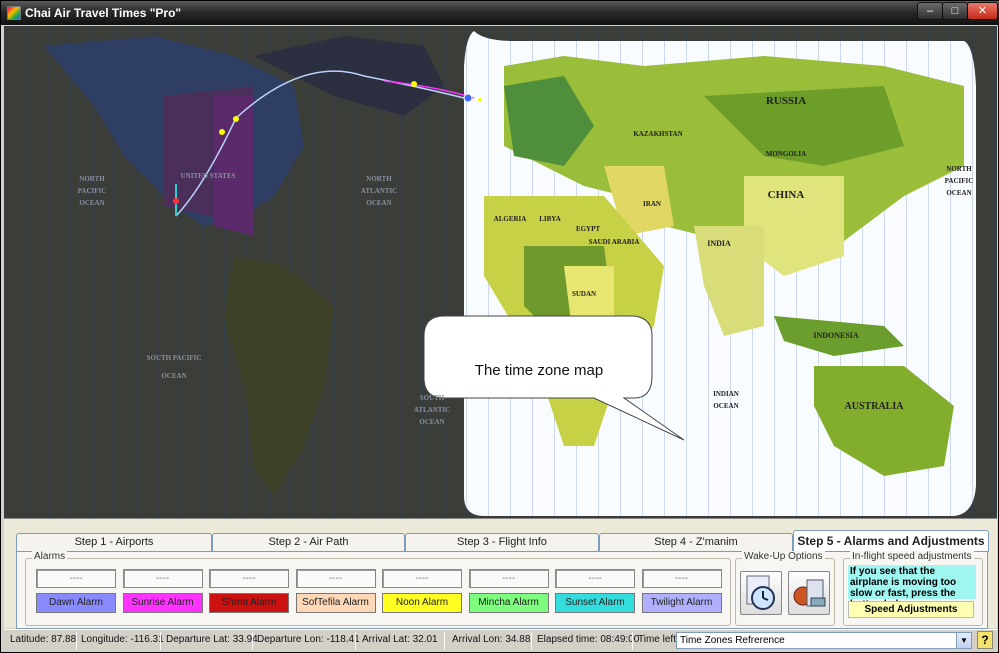  What do you see at coordinates (502, 542) in the screenshot?
I see `tab-step-3: Step 3 - Flight Info` at bounding box center [502, 542].